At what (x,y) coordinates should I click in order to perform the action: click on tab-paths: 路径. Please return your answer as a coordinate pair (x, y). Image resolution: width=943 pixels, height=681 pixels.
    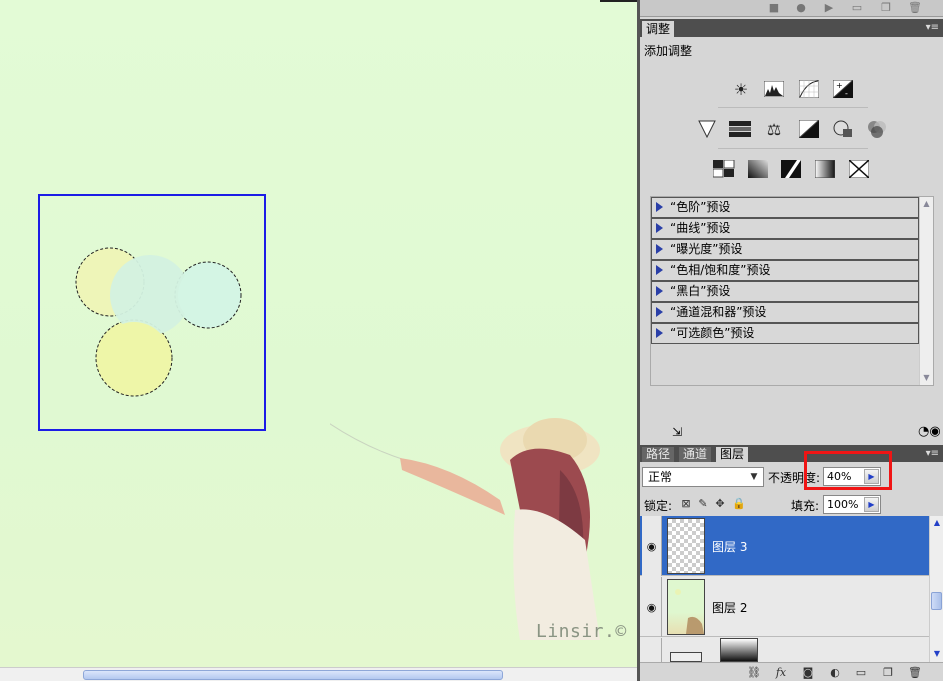
    Looking at the image, I should click on (658, 454).